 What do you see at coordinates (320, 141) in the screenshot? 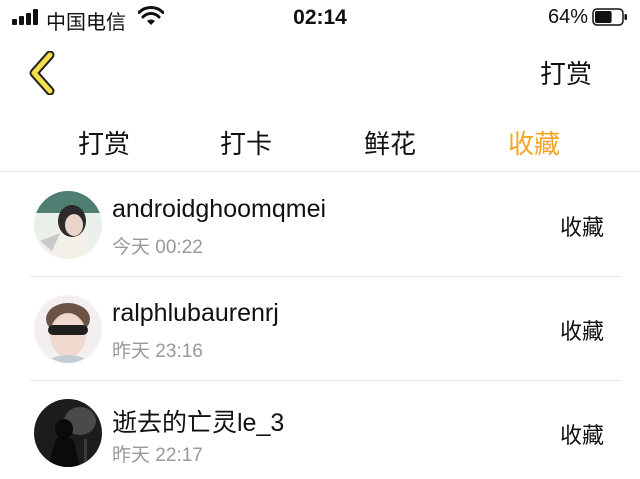
I see `tab-bar: 打赏 打卡 鲜花 收藏` at bounding box center [320, 141].